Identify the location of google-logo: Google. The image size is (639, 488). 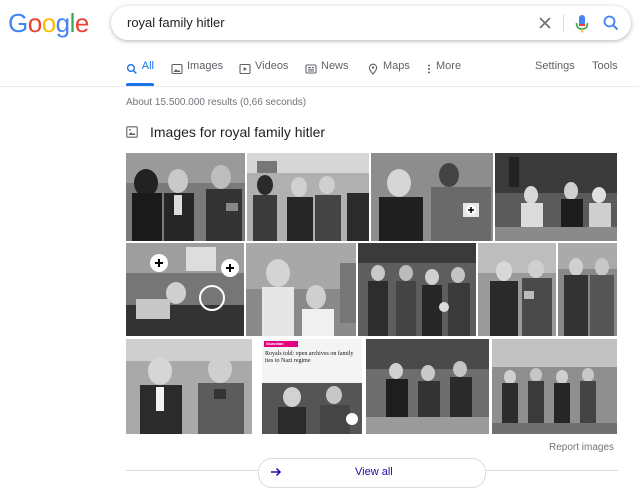
(48, 23).